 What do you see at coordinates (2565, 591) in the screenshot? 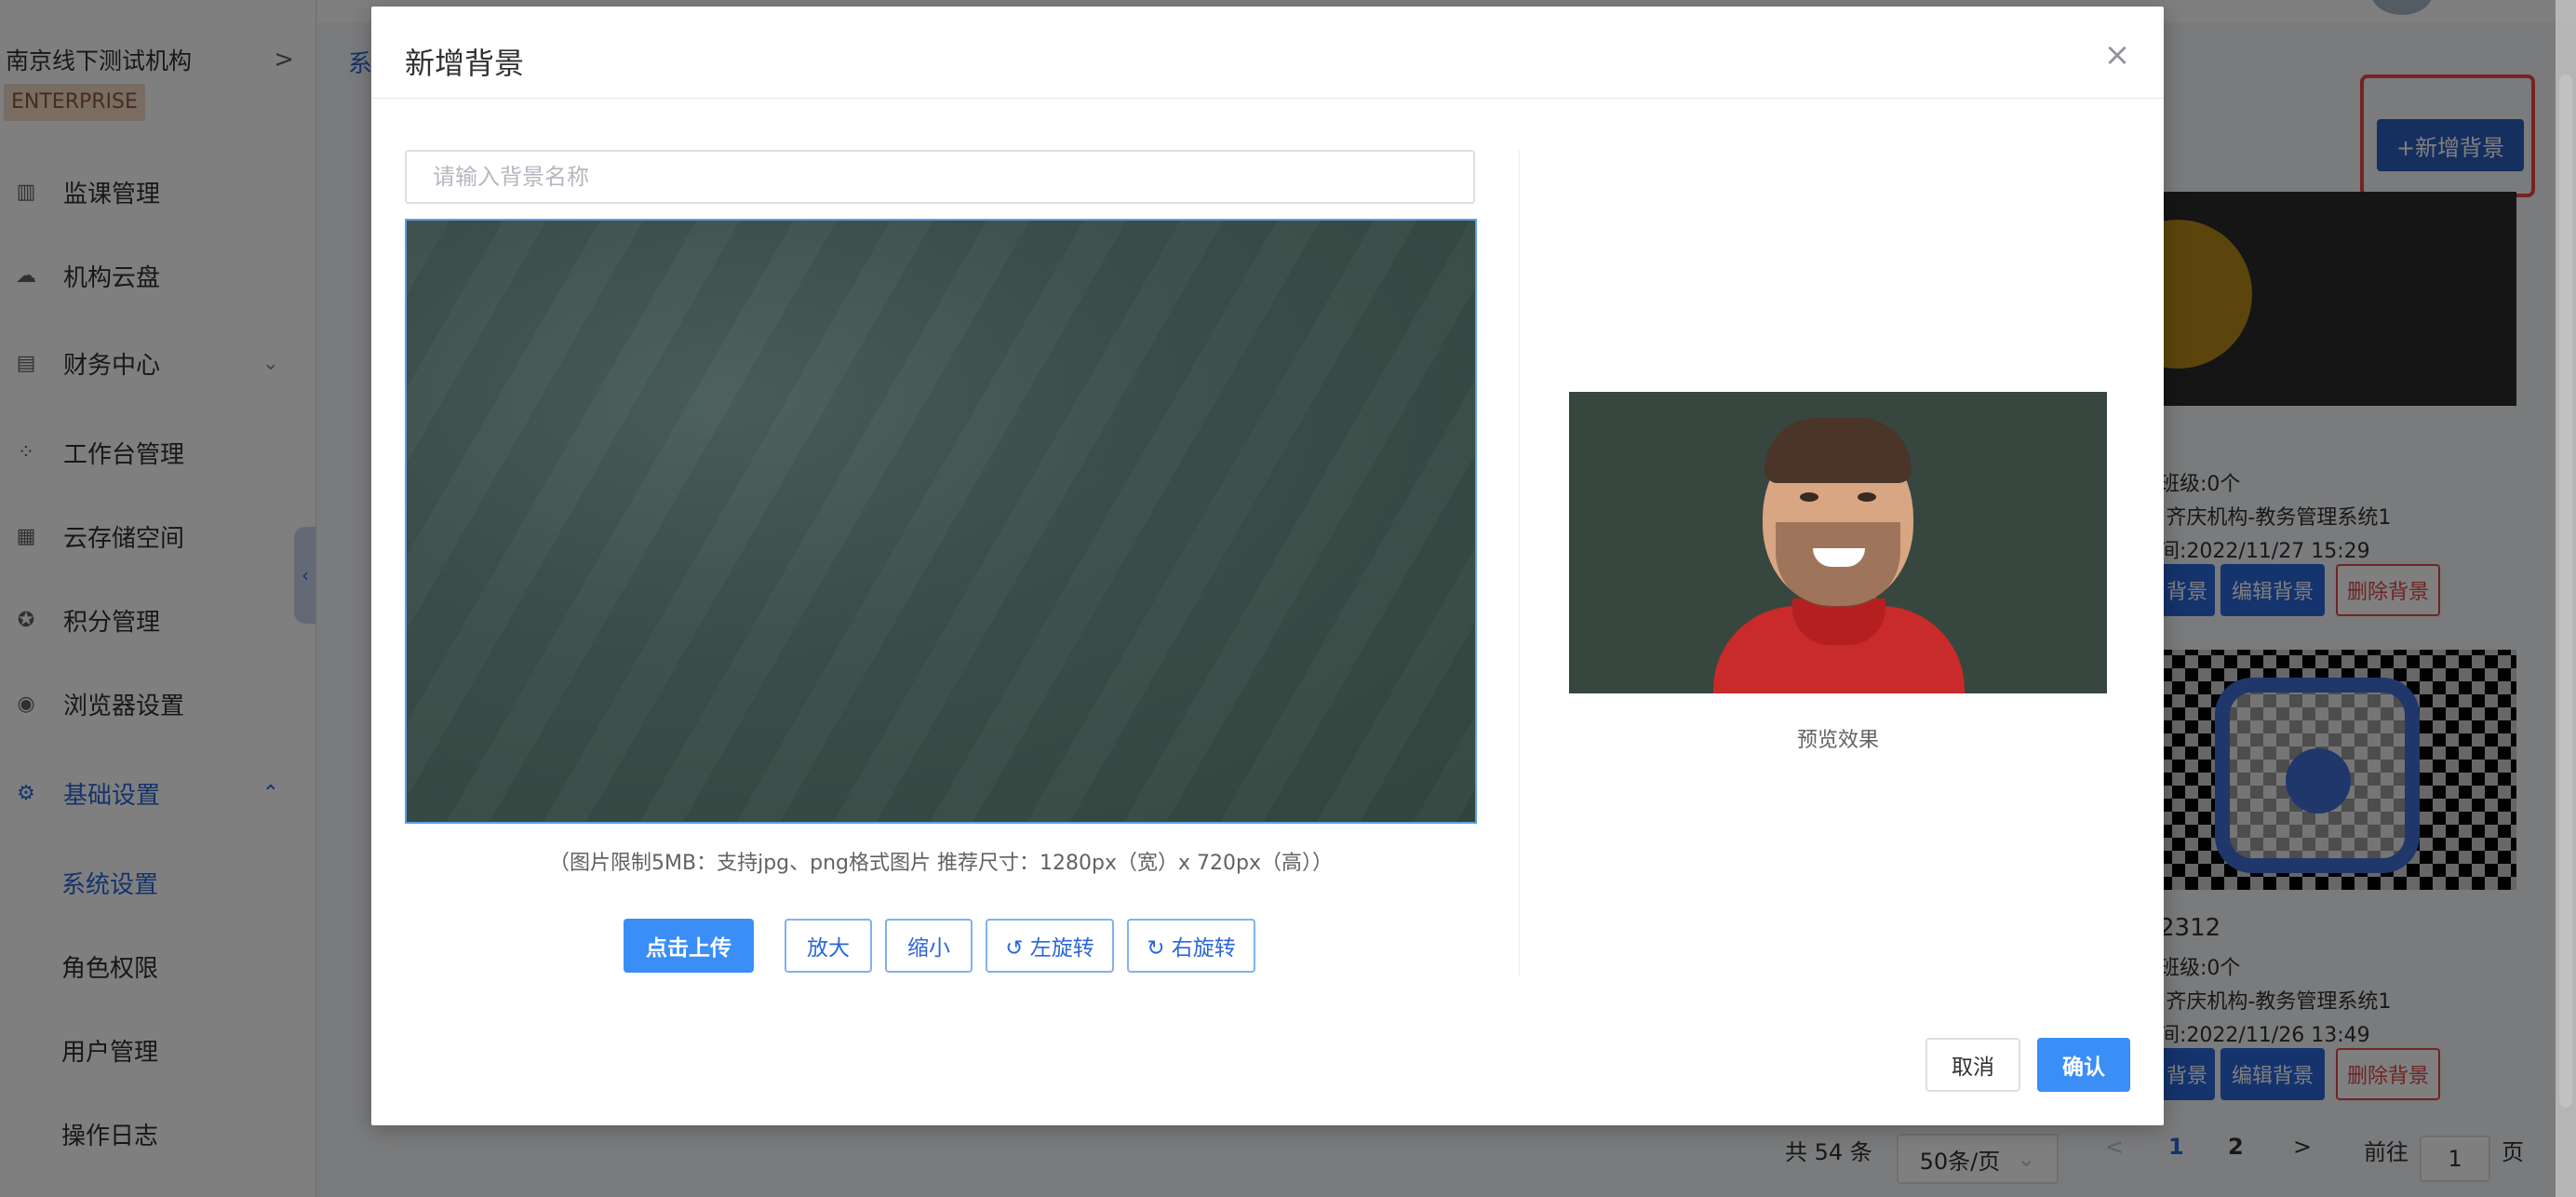
I see `scrollbar-thumb` at bounding box center [2565, 591].